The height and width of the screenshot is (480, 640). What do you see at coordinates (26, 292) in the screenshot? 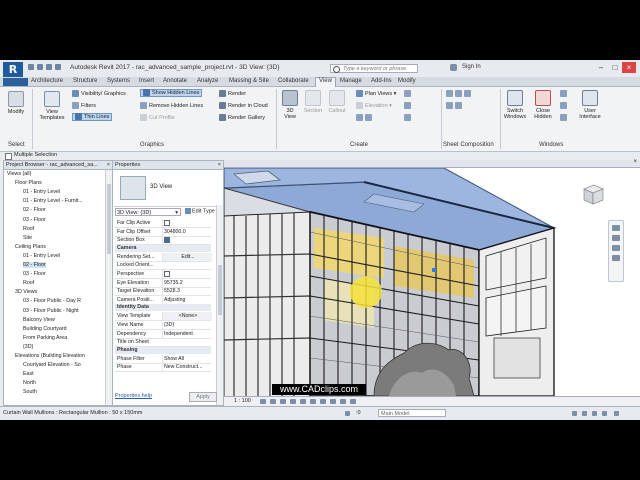
I see `browser-tree-item: 3D Views` at bounding box center [26, 292].